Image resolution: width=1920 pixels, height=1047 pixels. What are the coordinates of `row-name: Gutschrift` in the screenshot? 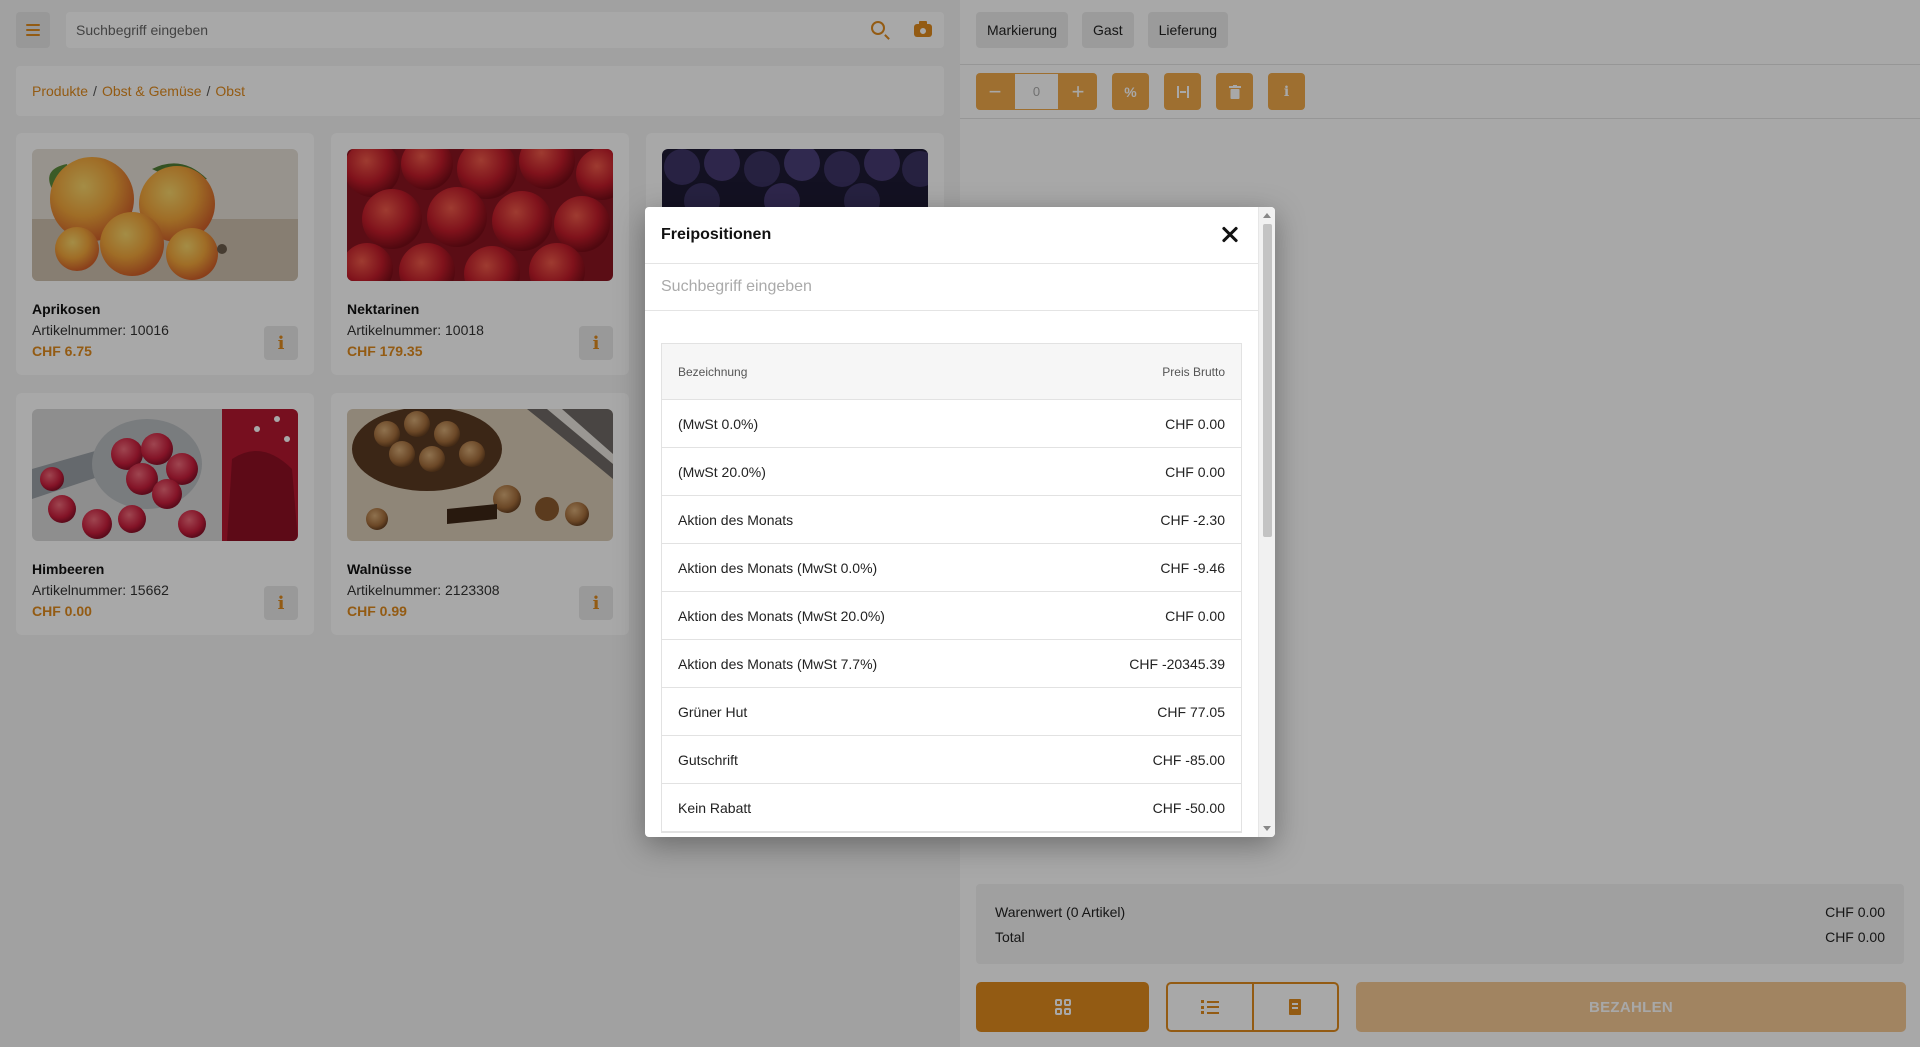 It's located at (708, 759).